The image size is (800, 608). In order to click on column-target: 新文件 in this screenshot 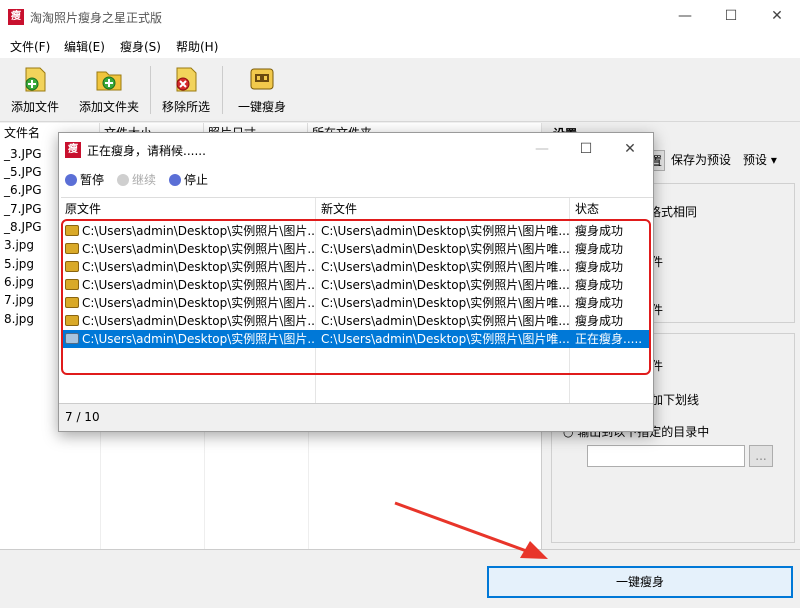, I will do `click(339, 208)`.